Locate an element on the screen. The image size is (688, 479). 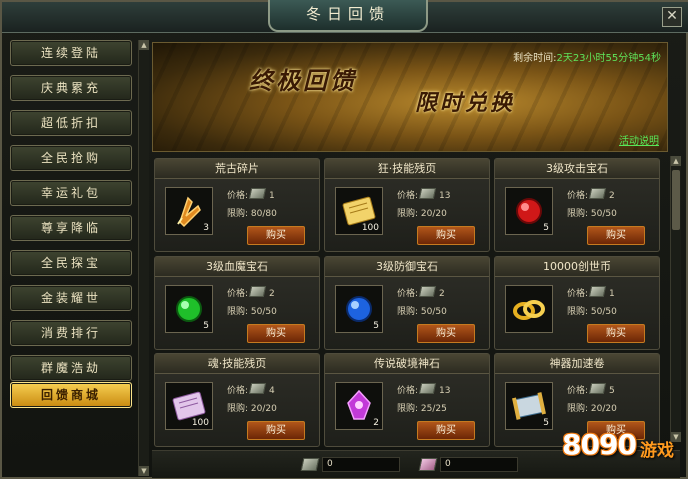
item-name: 神器加速卷 is located at coordinates (577, 364).